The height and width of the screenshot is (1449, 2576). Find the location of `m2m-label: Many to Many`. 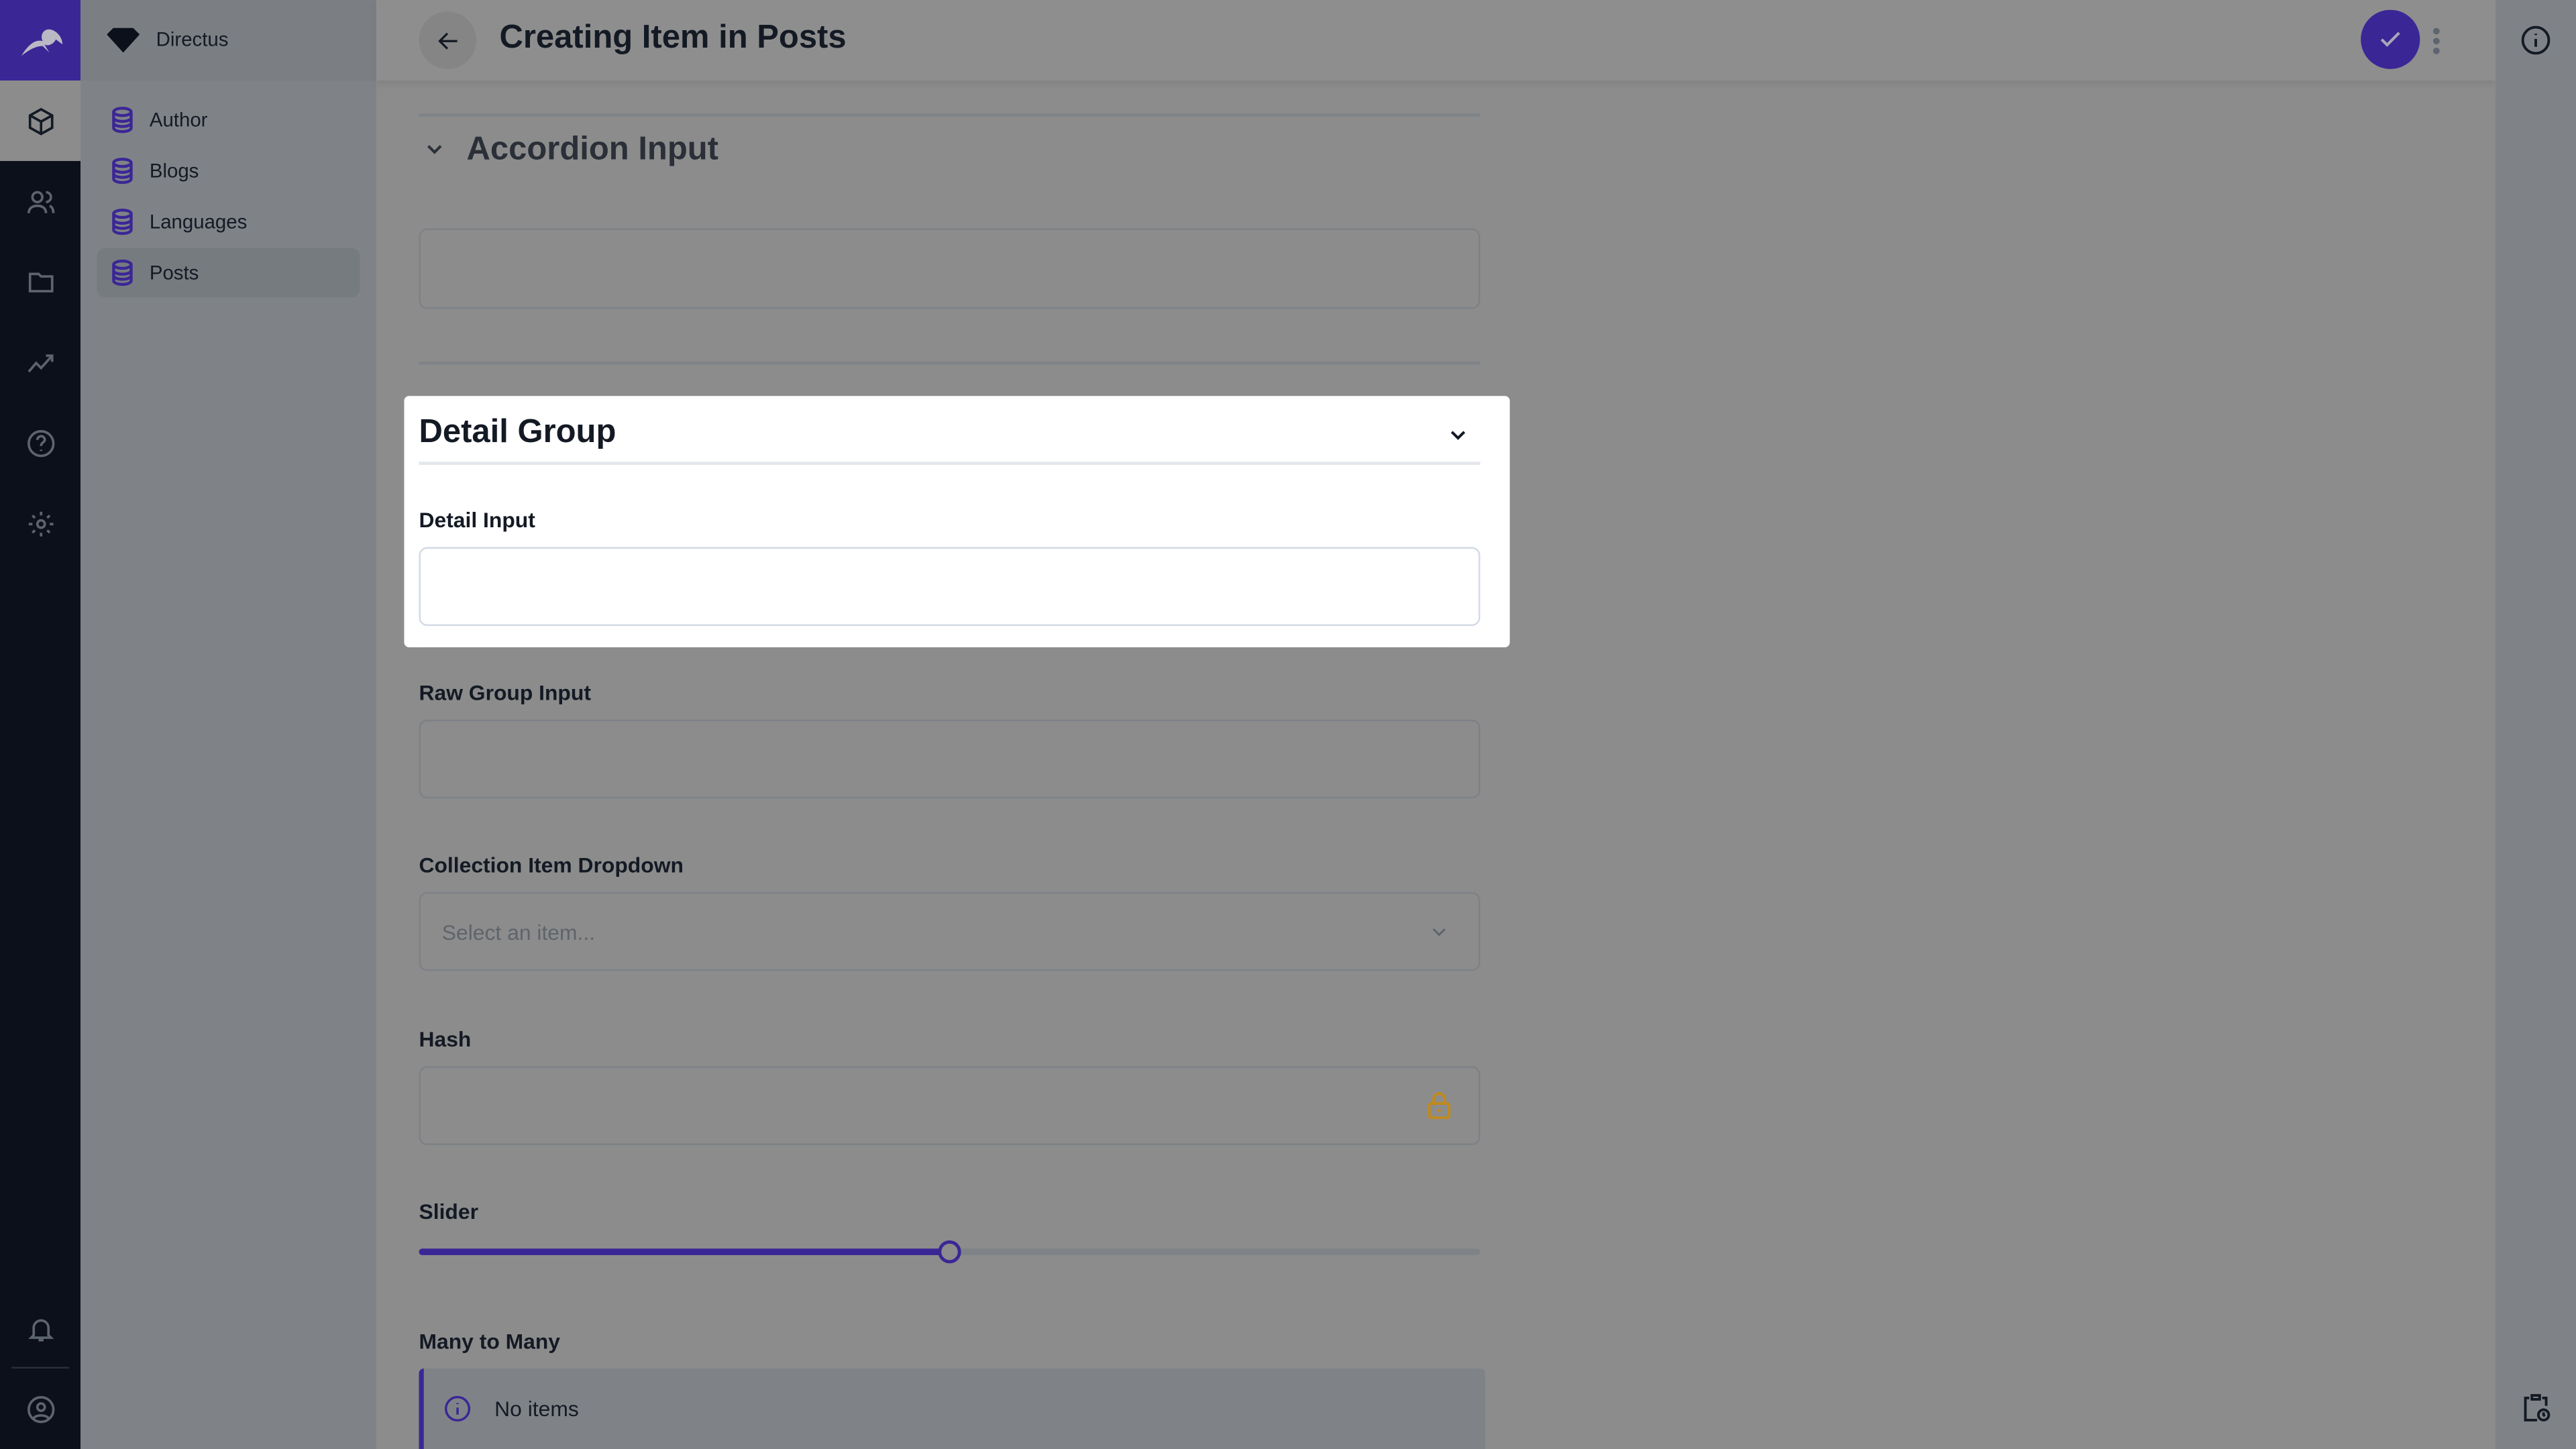

m2m-label: Many to Many is located at coordinates (490, 1341).